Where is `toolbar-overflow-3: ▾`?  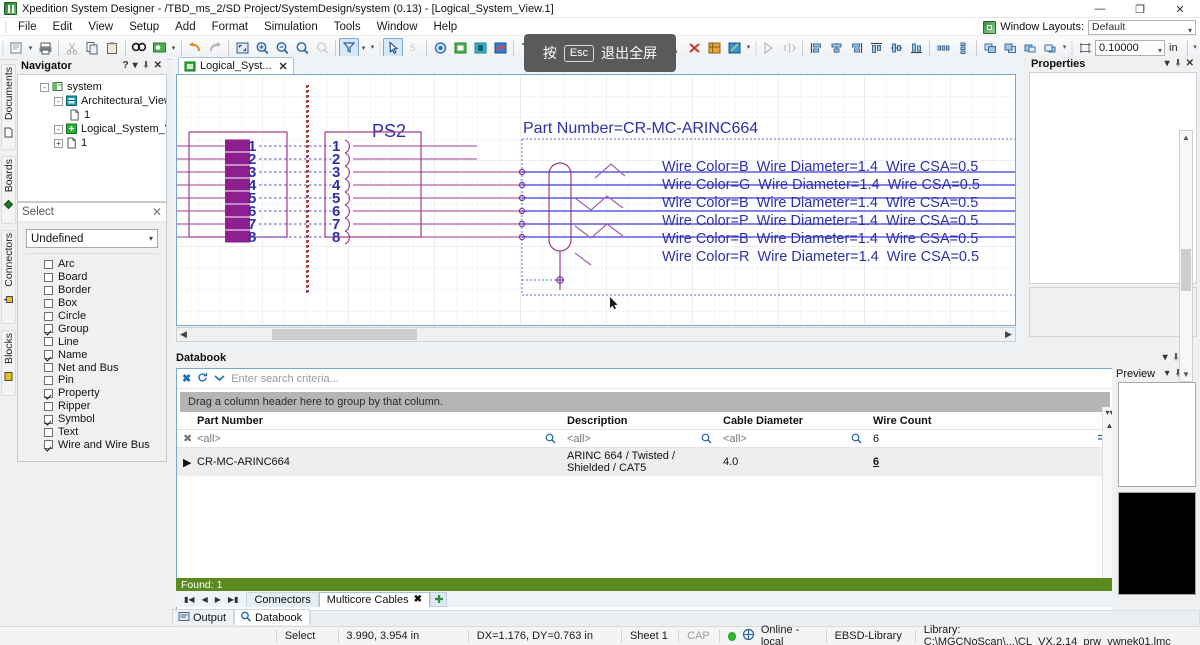 toolbar-overflow-3: ▾ is located at coordinates (1064, 48).